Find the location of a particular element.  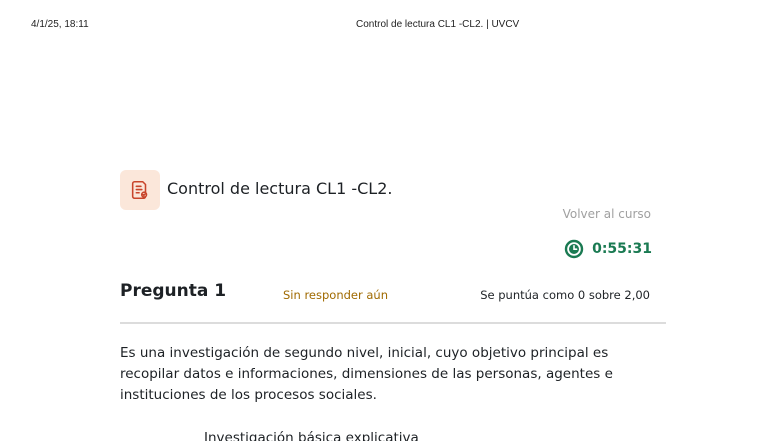

answer-option-label: Investigación básica explicativa is located at coordinates (311, 435).